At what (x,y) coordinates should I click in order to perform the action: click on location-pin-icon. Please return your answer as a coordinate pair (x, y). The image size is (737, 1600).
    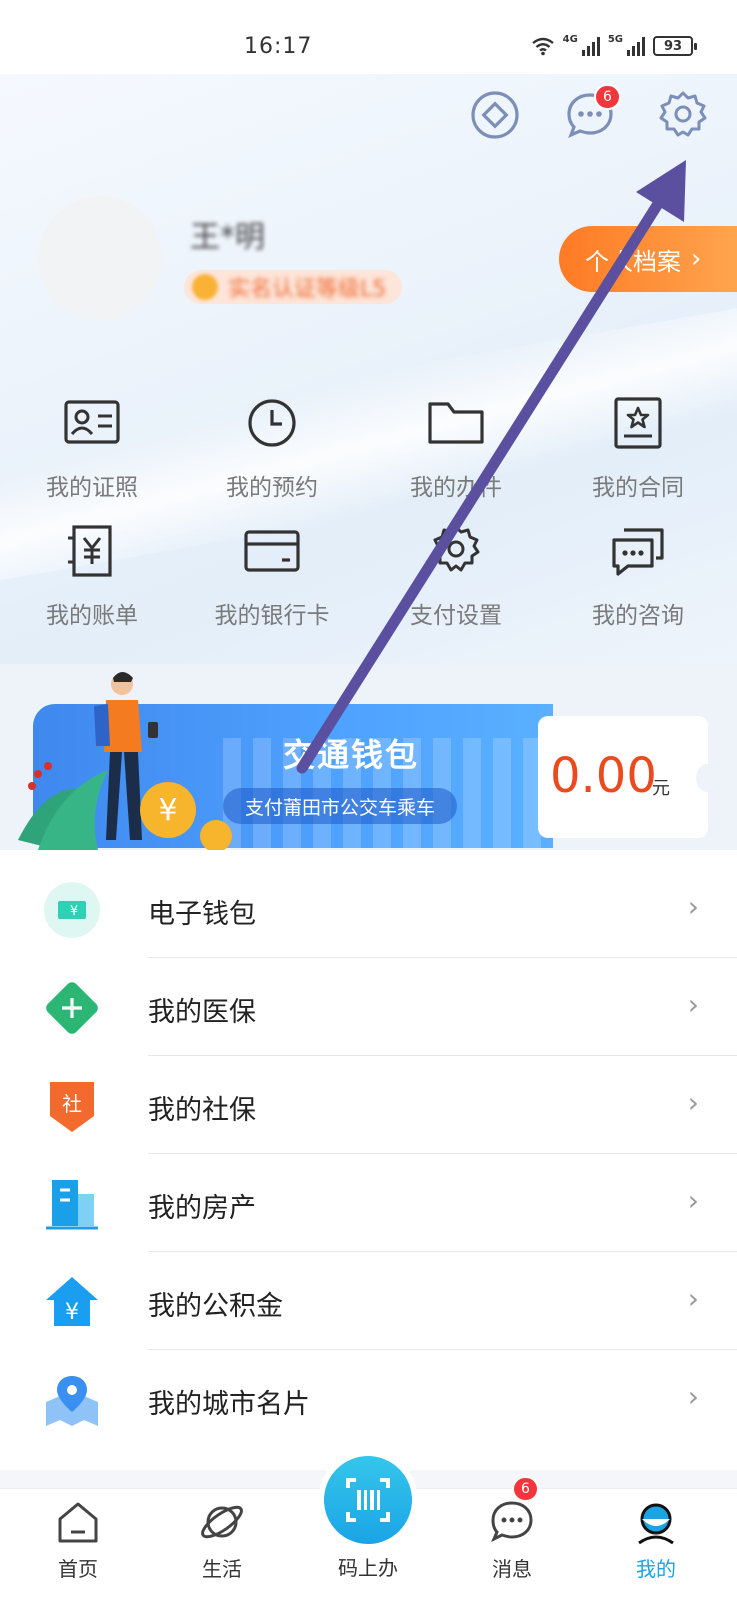
    Looking at the image, I should click on (72, 1401).